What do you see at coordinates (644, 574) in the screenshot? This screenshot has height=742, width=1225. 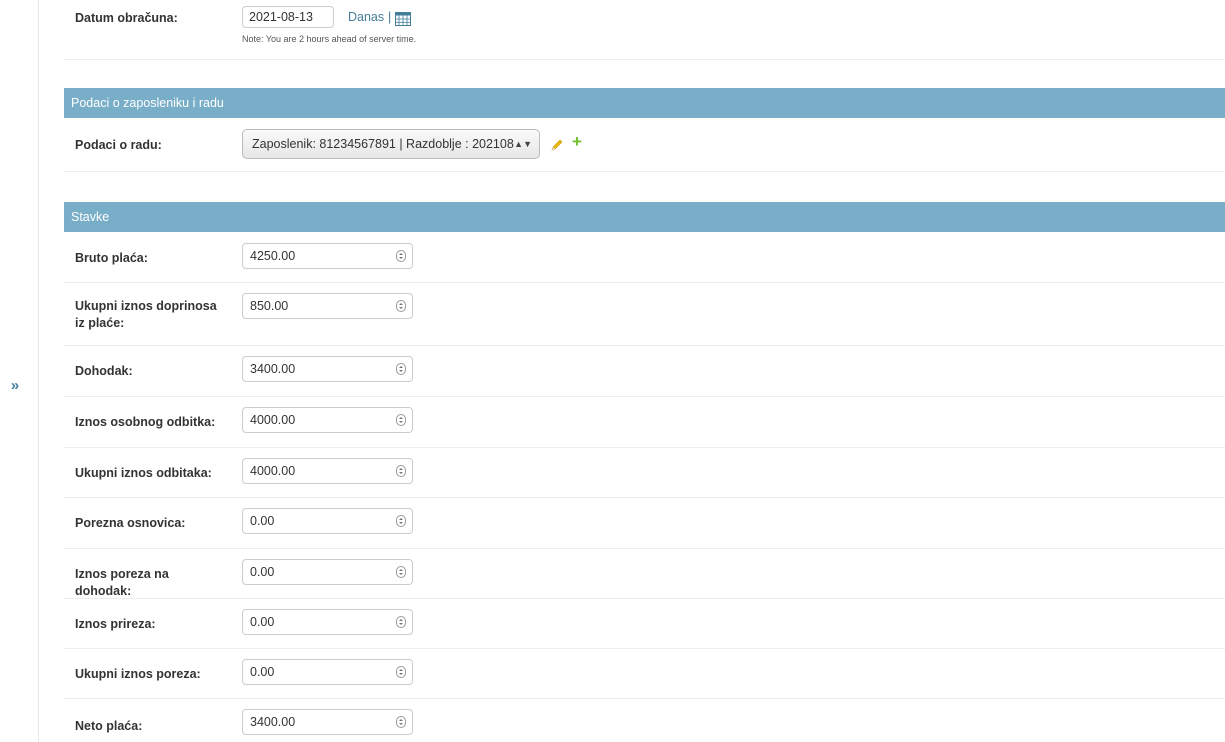 I see `form-row-porez-na-dohodak: Iznos poreza na dohodak: 0.00` at bounding box center [644, 574].